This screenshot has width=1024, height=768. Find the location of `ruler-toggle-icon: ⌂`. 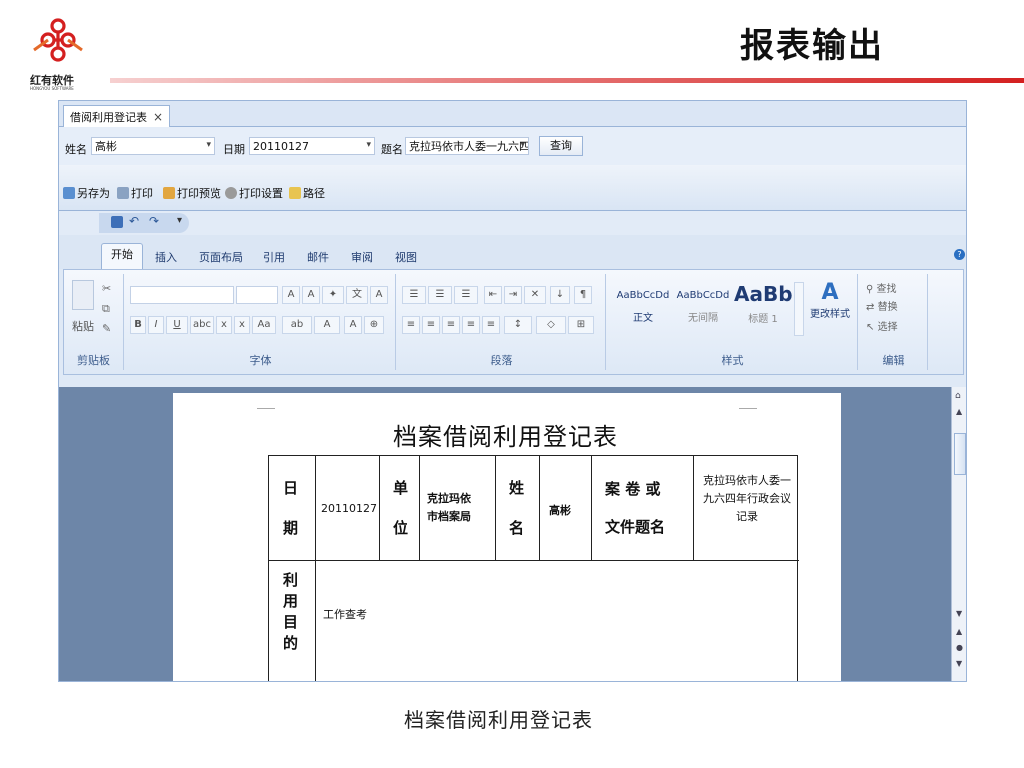

ruler-toggle-icon: ⌂ is located at coordinates (958, 396).